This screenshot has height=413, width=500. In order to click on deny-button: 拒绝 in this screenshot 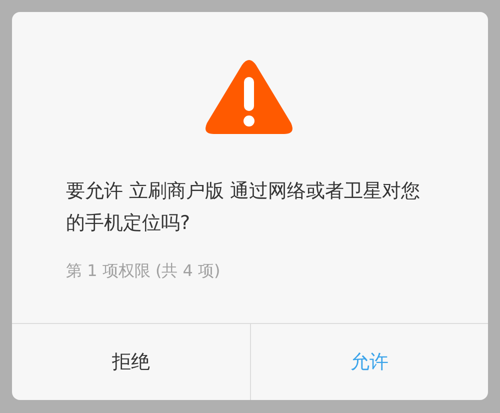, I will do `click(131, 362)`.